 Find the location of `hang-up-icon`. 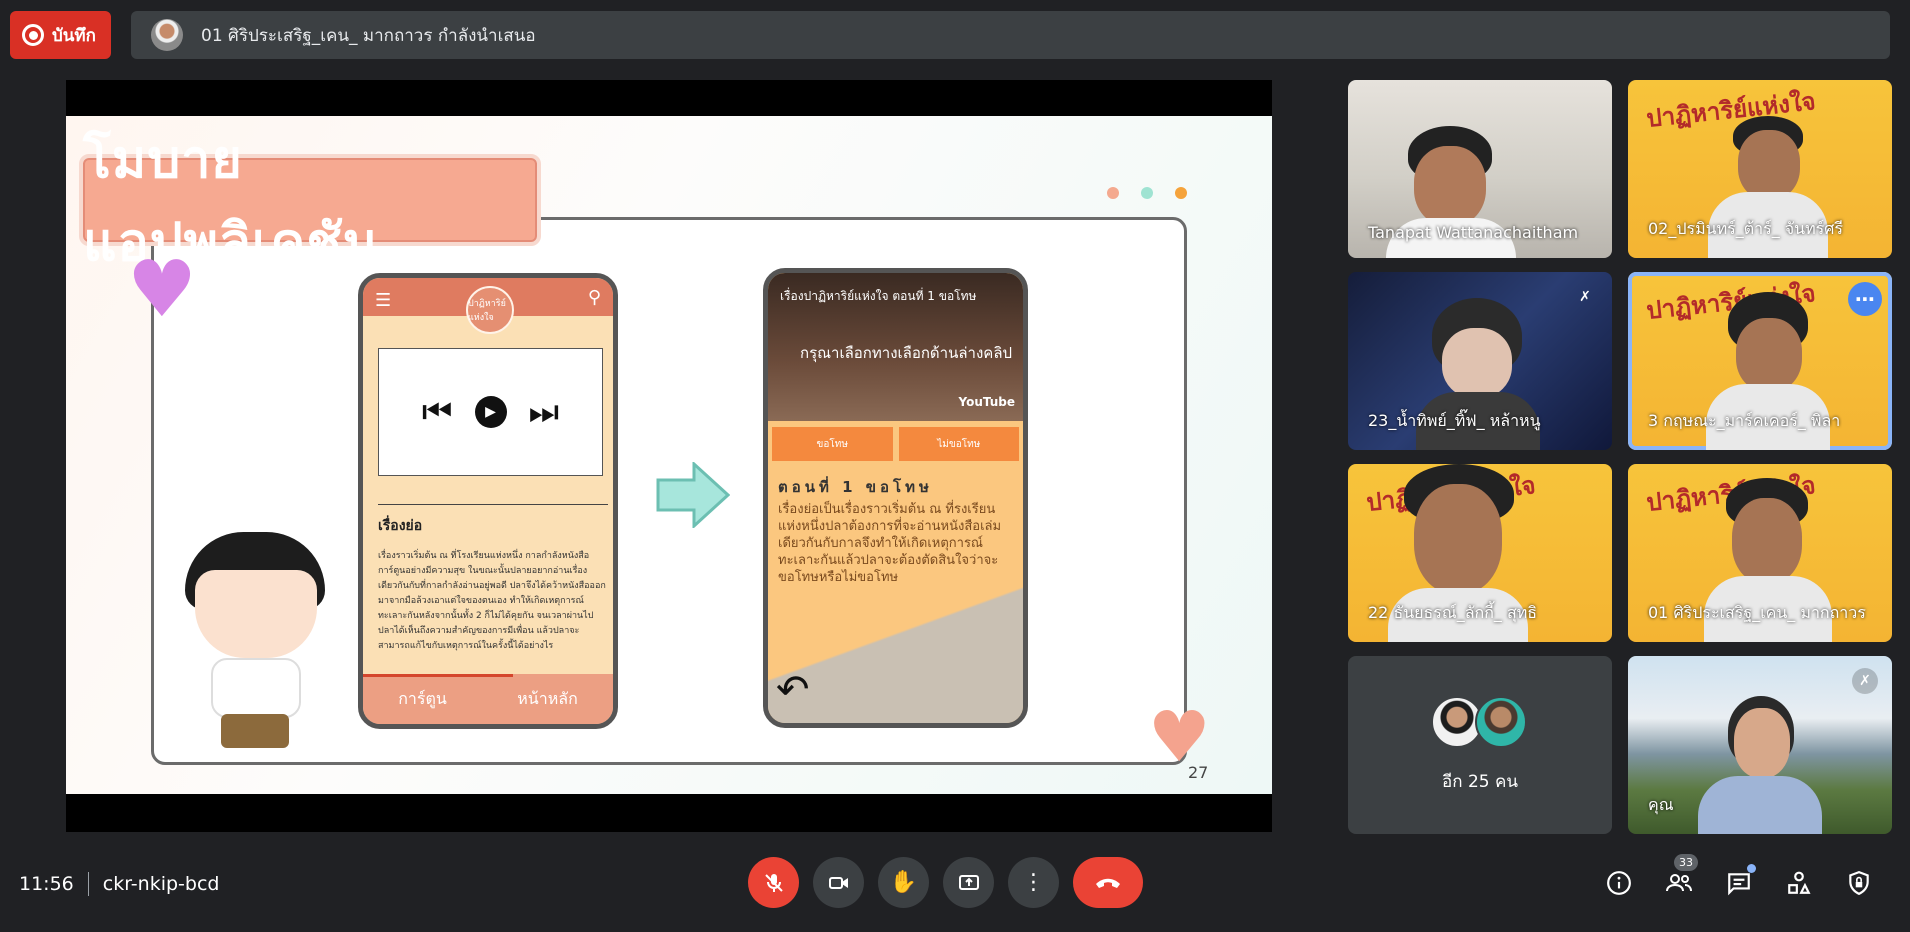

hang-up-icon is located at coordinates (1108, 883).